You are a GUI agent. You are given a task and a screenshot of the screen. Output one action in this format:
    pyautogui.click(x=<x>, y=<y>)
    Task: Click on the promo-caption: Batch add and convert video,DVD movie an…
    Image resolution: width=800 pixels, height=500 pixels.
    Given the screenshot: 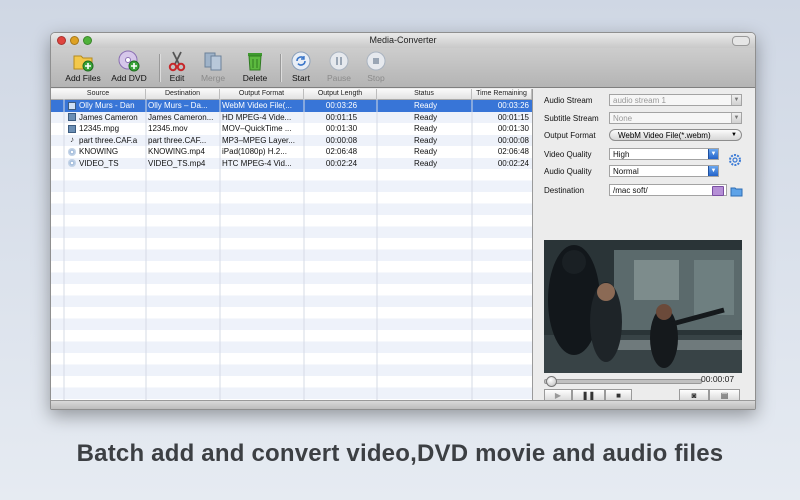 What is the action you would take?
    pyautogui.click(x=400, y=453)
    